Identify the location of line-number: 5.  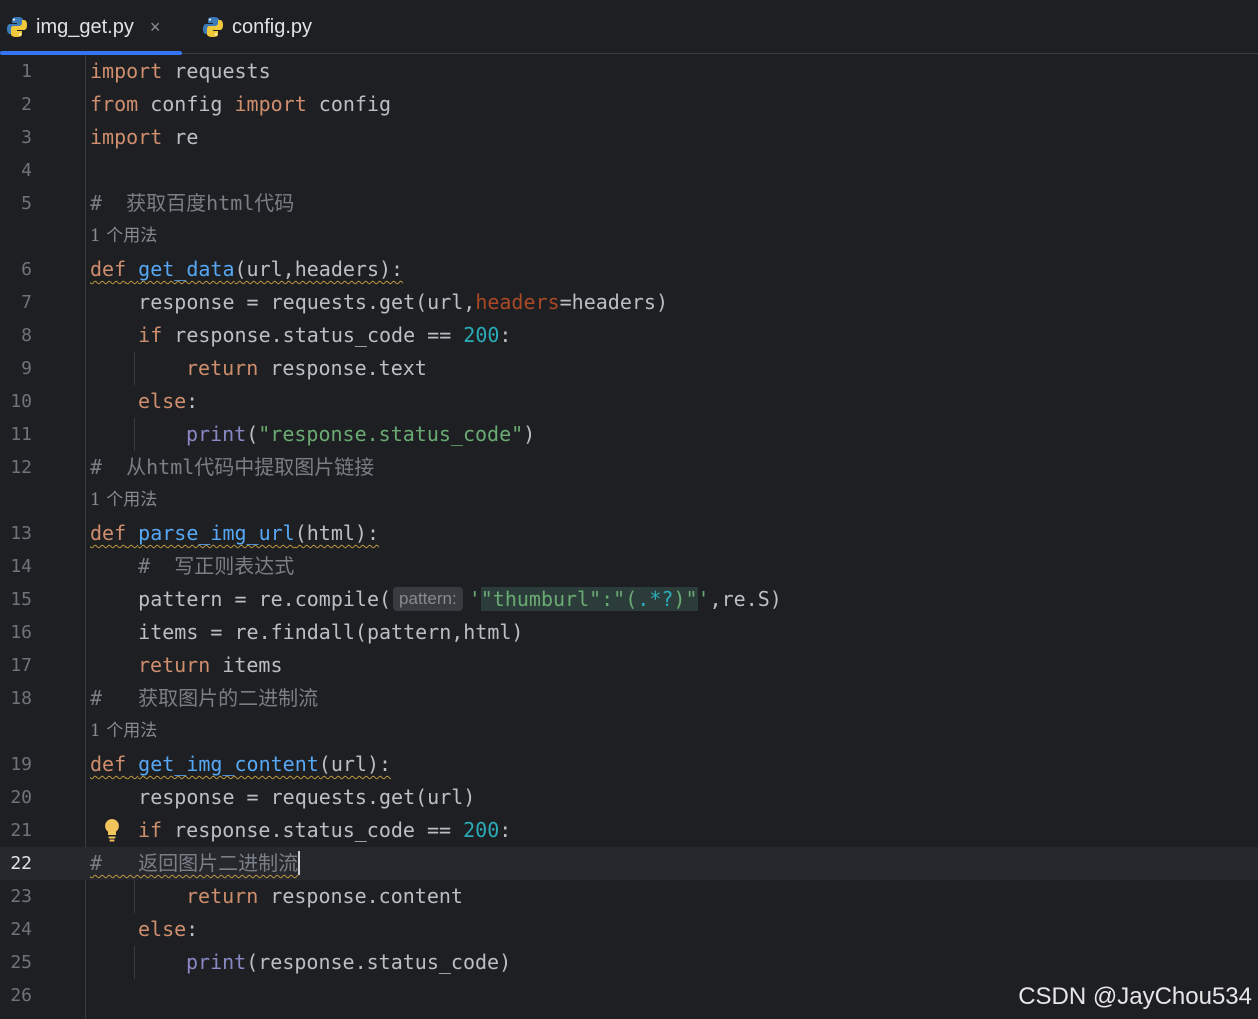
(26, 203).